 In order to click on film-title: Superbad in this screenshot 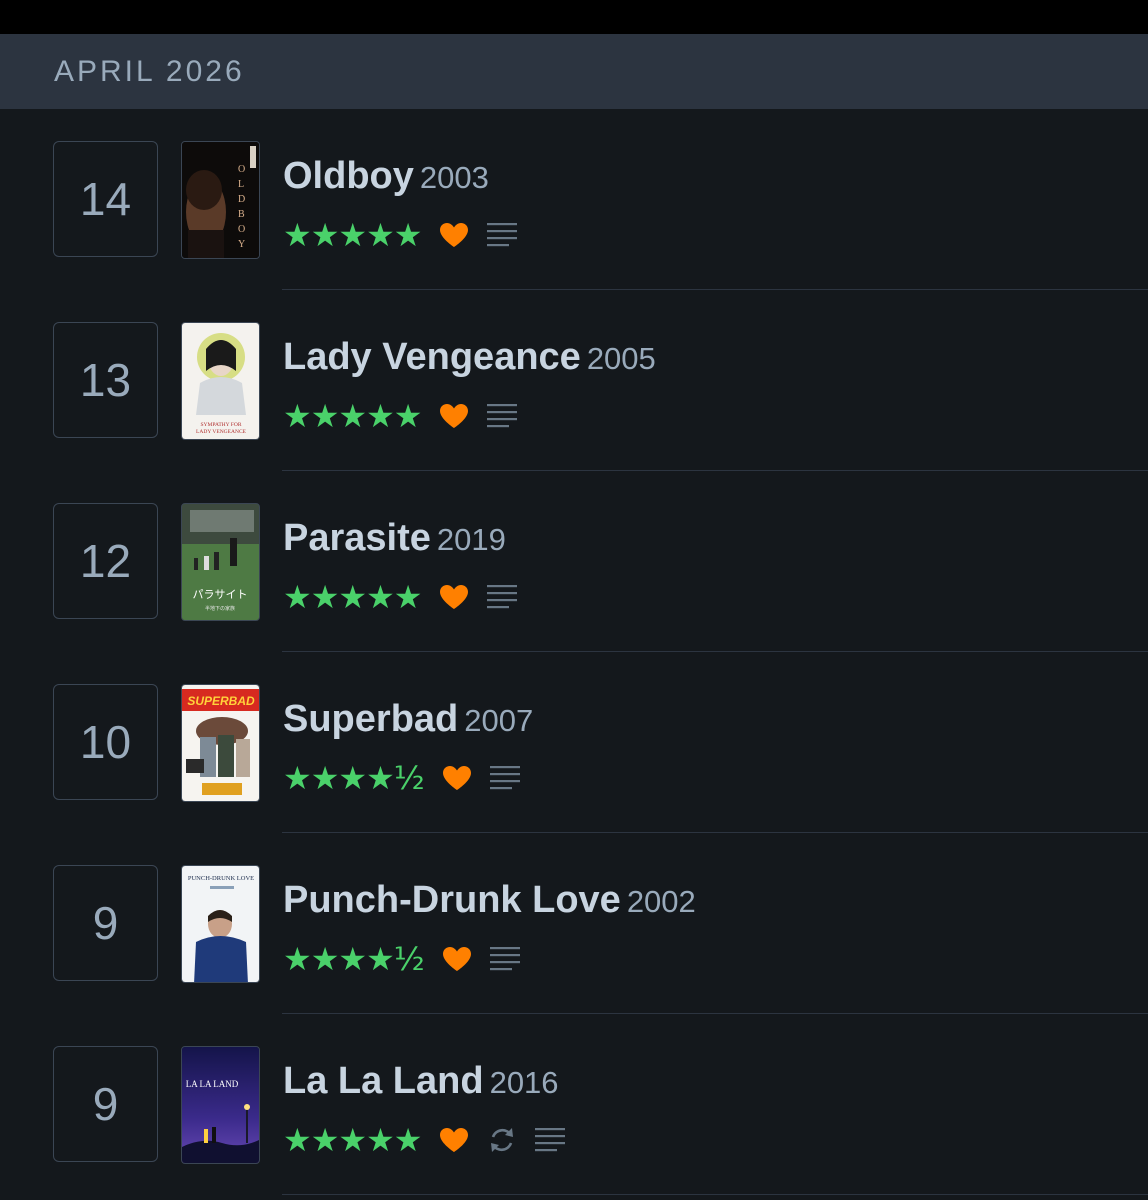, I will do `click(370, 719)`.